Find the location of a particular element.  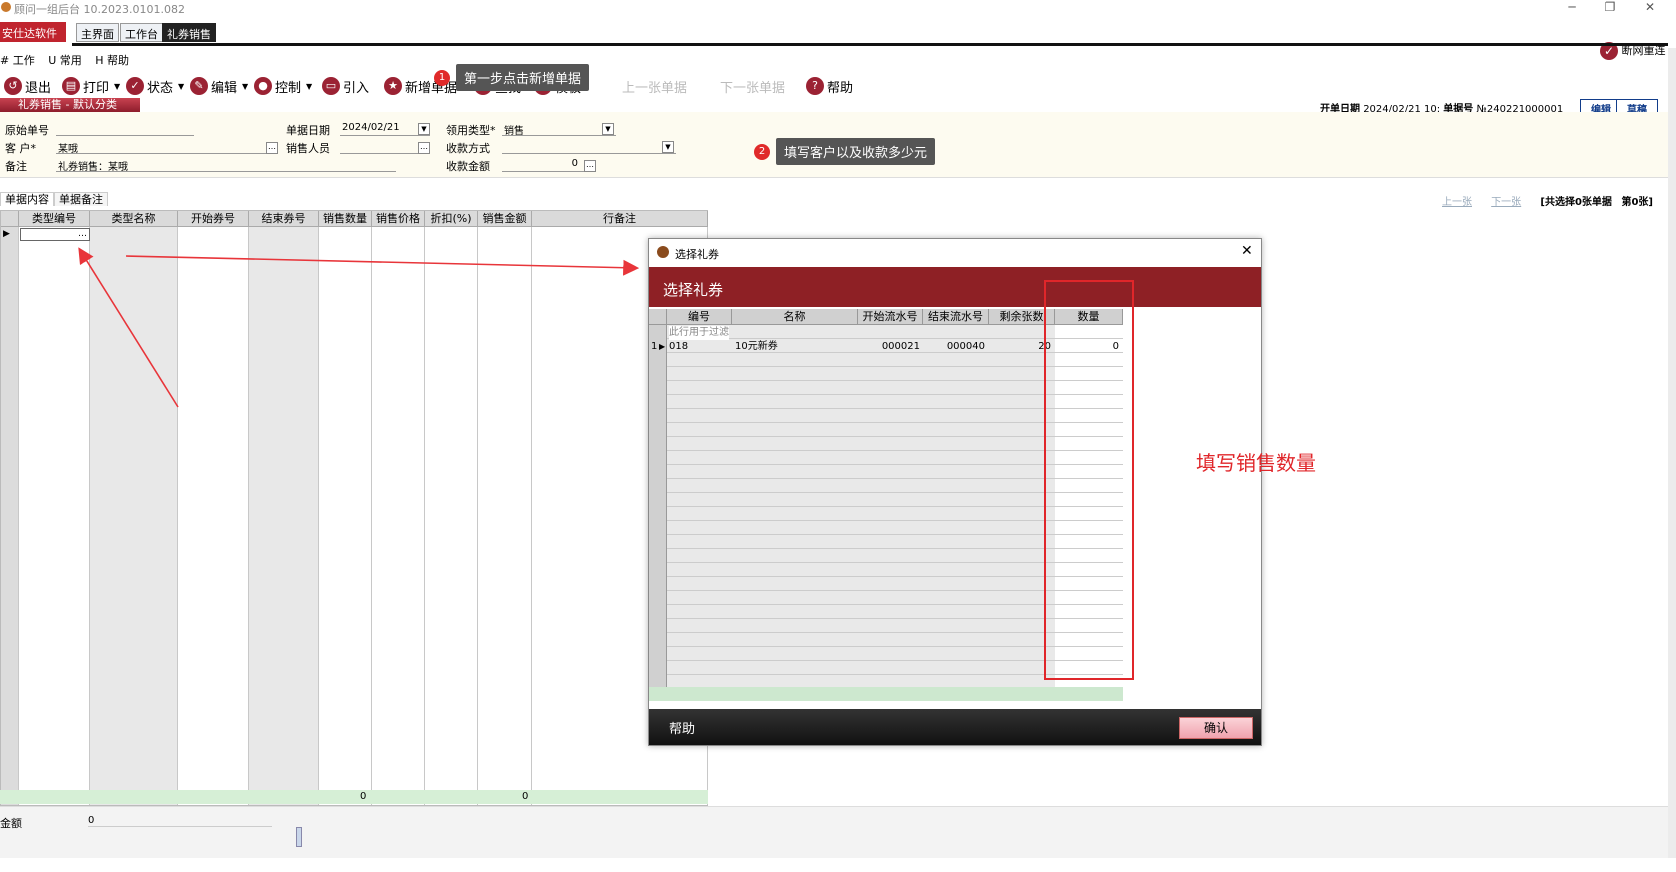

dialog-app-icon is located at coordinates (663, 252).